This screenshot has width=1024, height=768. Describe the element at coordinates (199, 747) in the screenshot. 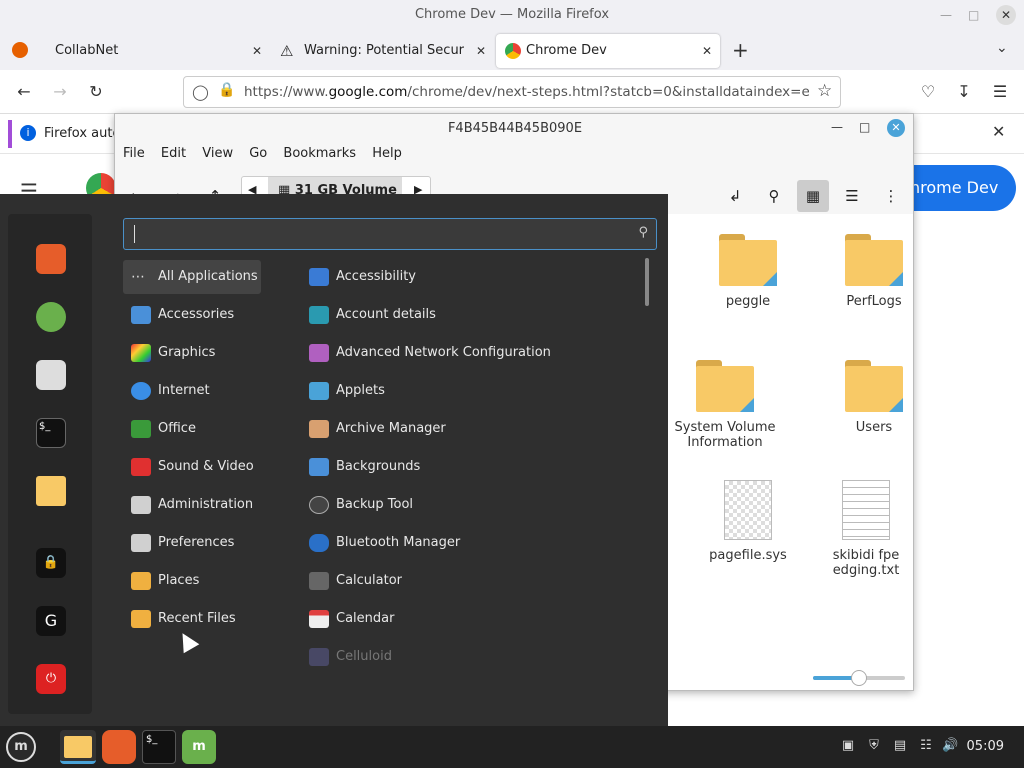

I see `taskbar-mintinstall: m` at that location.